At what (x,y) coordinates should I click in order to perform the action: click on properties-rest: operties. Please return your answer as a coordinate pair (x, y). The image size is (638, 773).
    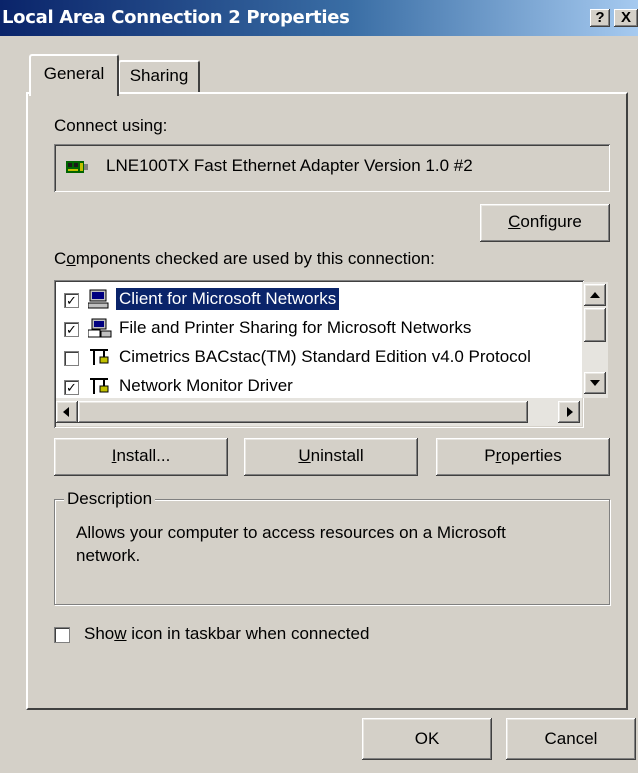
    Looking at the image, I should click on (531, 455).